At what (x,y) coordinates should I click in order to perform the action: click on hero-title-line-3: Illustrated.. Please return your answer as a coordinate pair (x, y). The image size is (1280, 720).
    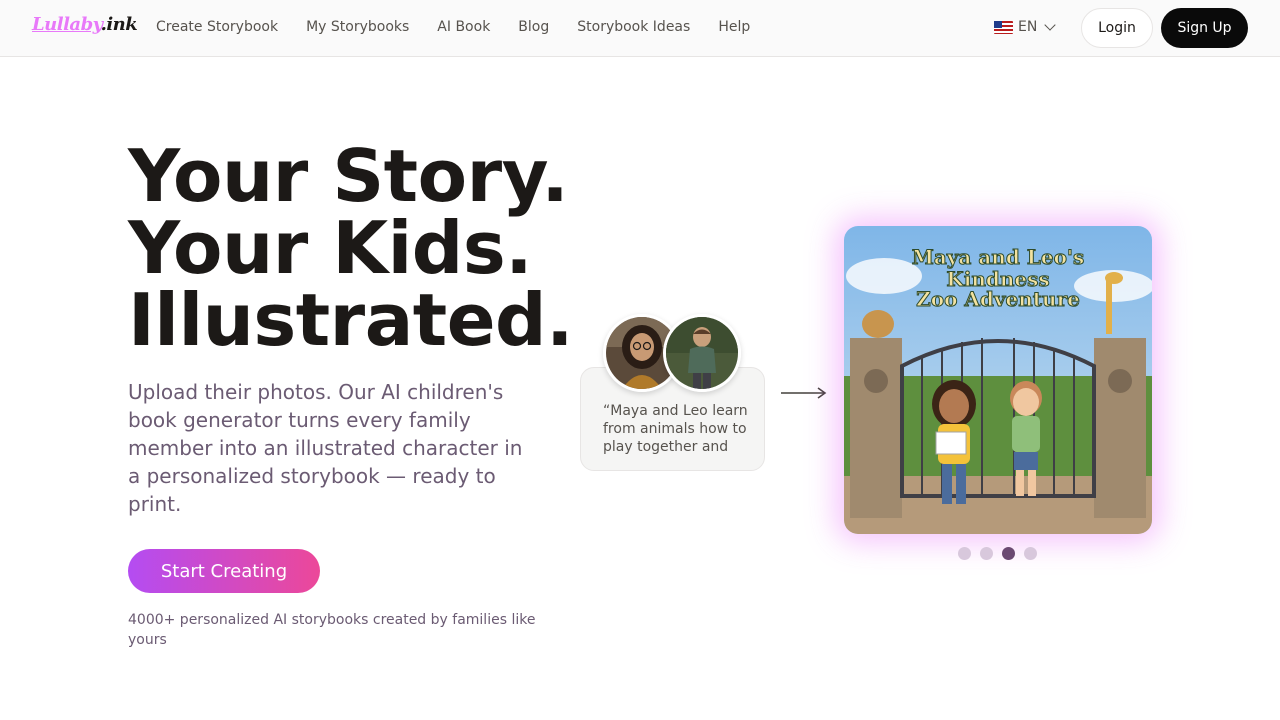
    Looking at the image, I should click on (350, 320).